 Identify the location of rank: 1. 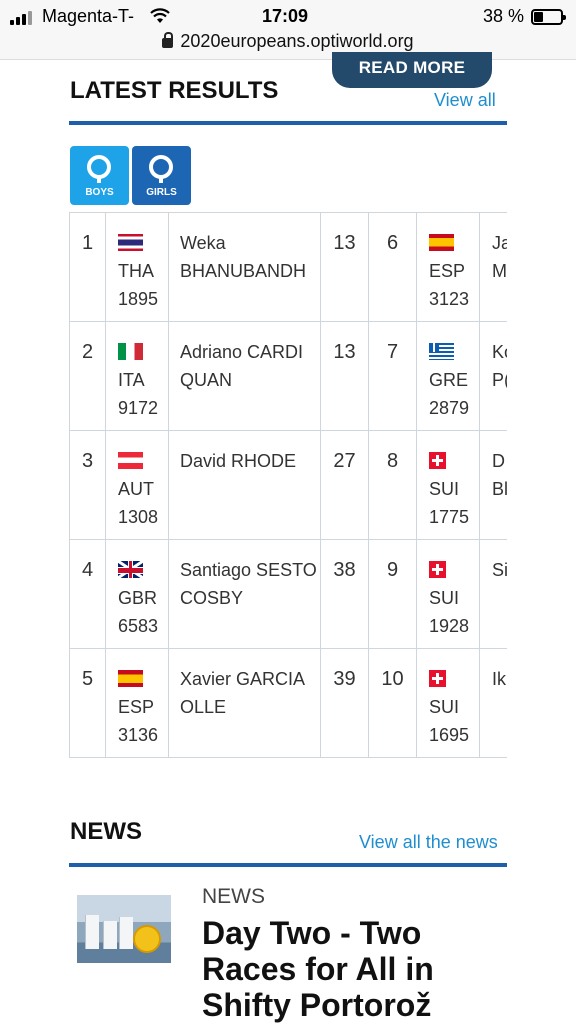
(87, 267).